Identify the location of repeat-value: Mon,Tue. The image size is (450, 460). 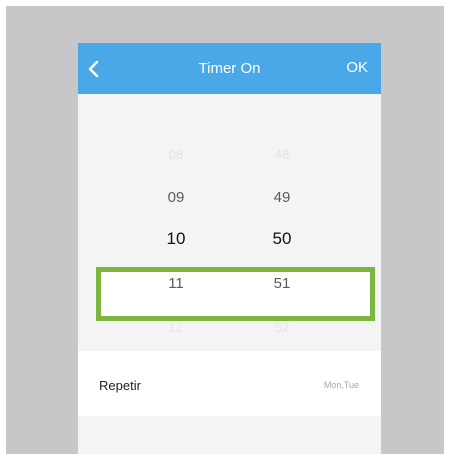
(341, 385).